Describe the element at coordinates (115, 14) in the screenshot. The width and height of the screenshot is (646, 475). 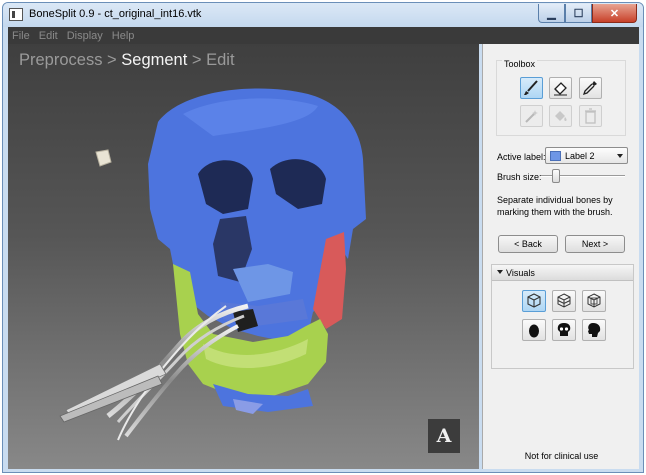
I see `window-title: BoneSplit 0.9 - ct_original_int16.vtk` at that location.